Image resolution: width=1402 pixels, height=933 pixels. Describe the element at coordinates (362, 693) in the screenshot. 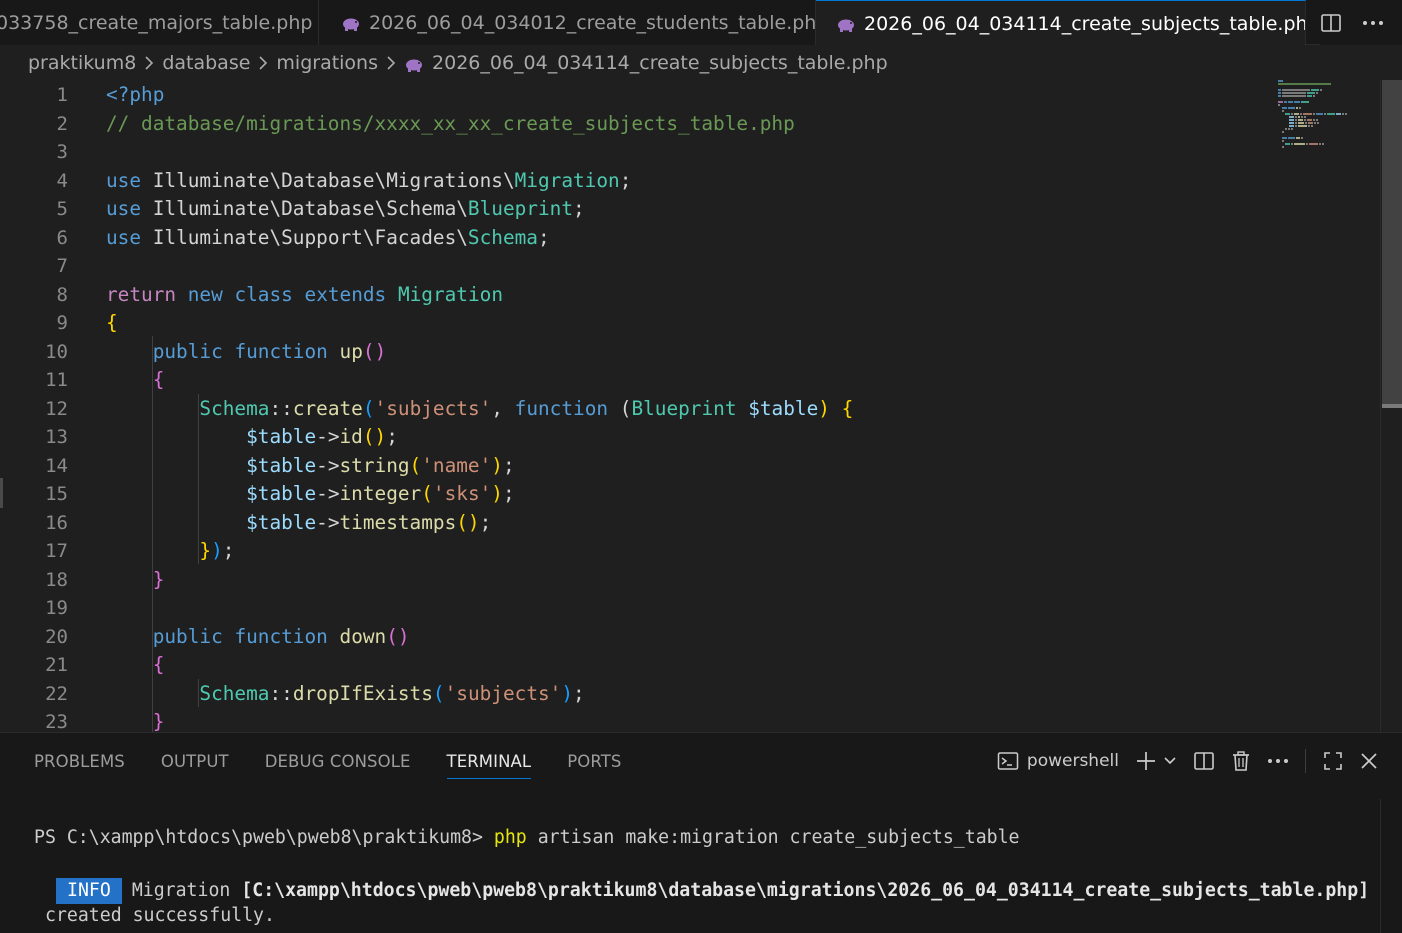

I see `code-token: dropIfExists` at that location.